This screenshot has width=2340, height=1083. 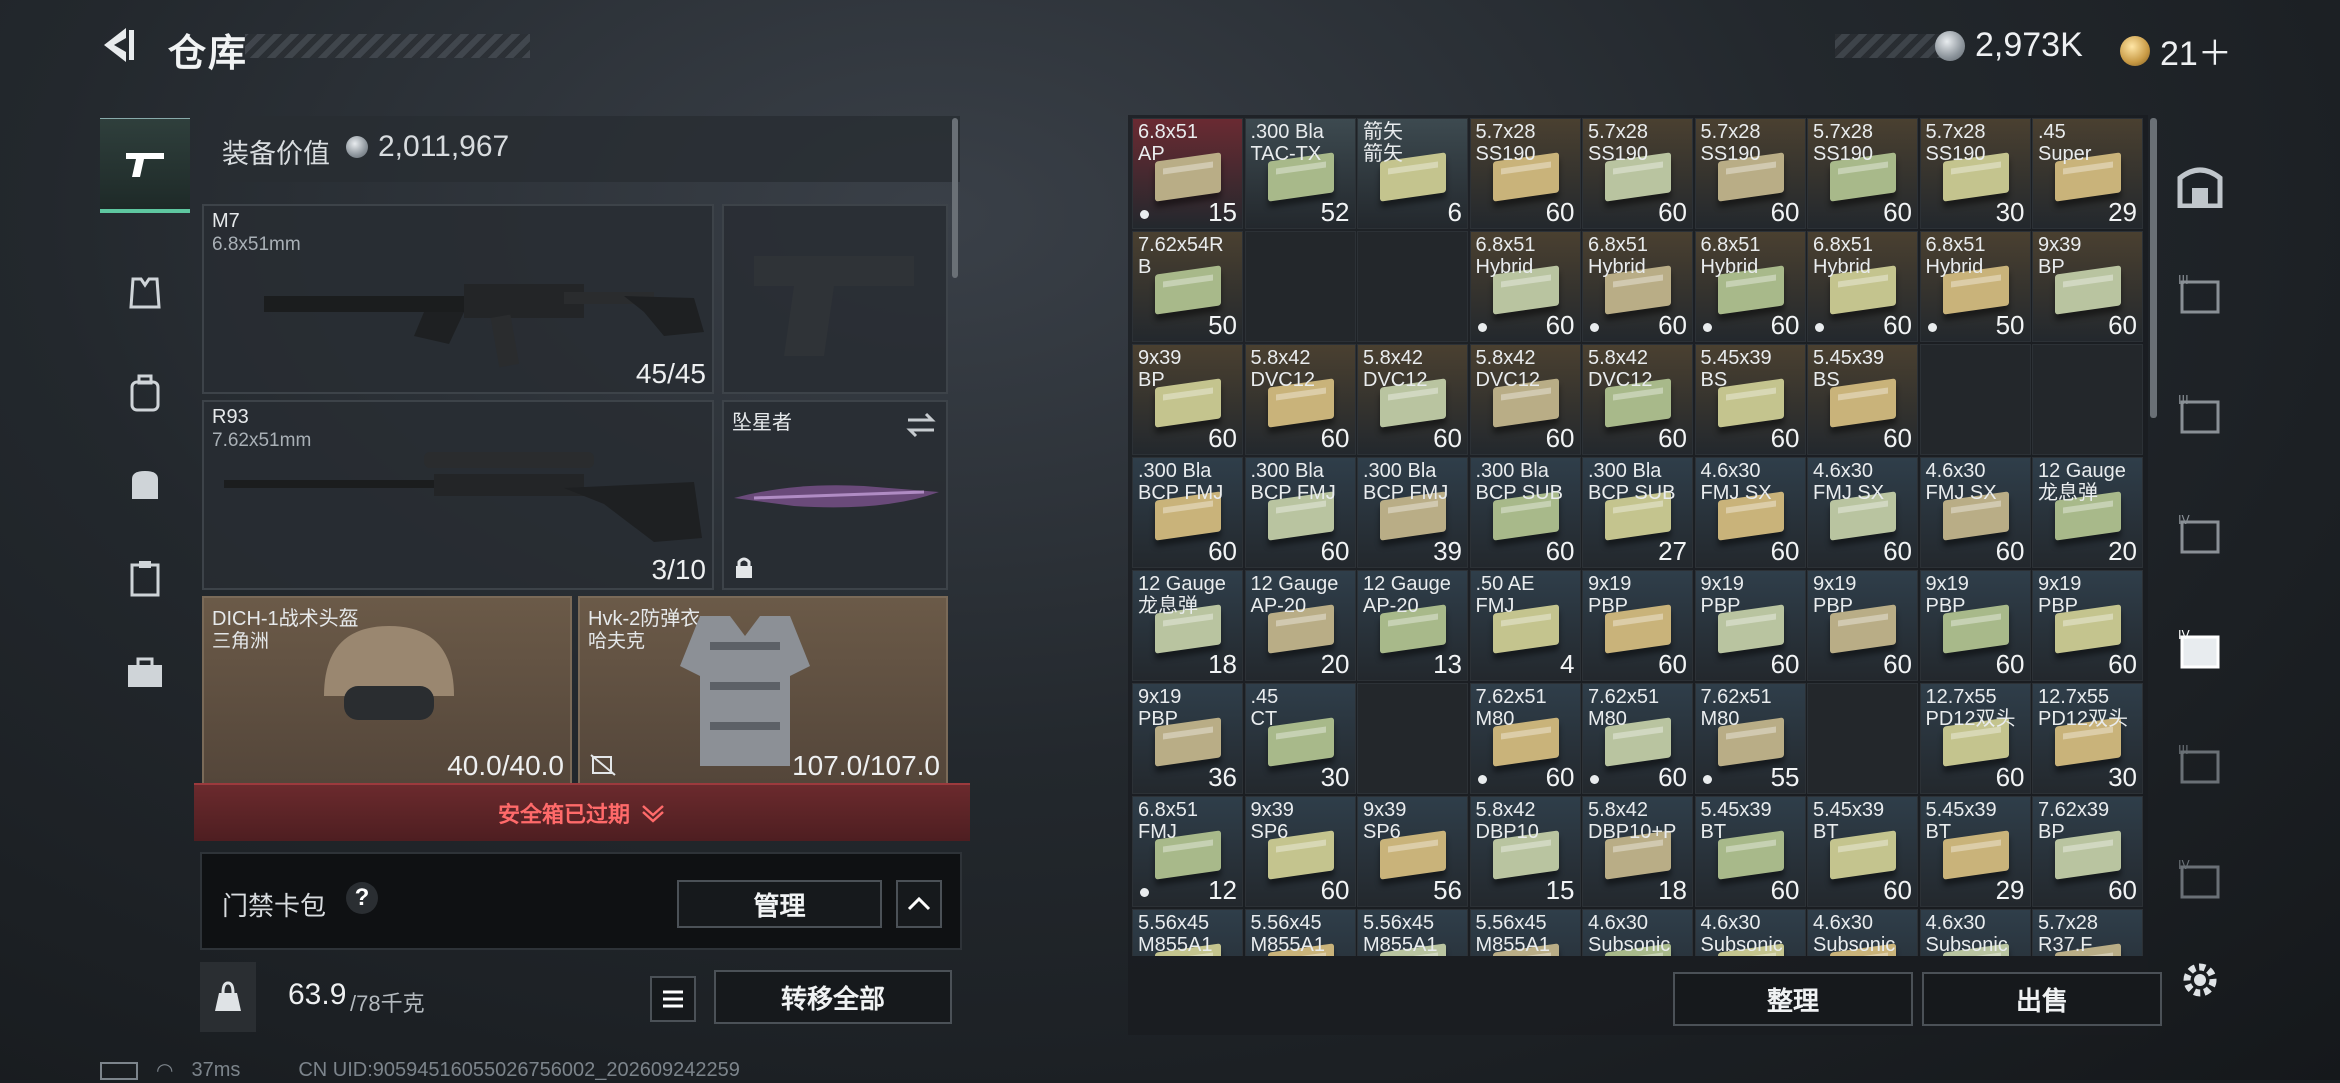 What do you see at coordinates (763, 691) in the screenshot?
I see `armor-slot: Hvk-2防弹衣 哈夫克 107.0/107.0` at bounding box center [763, 691].